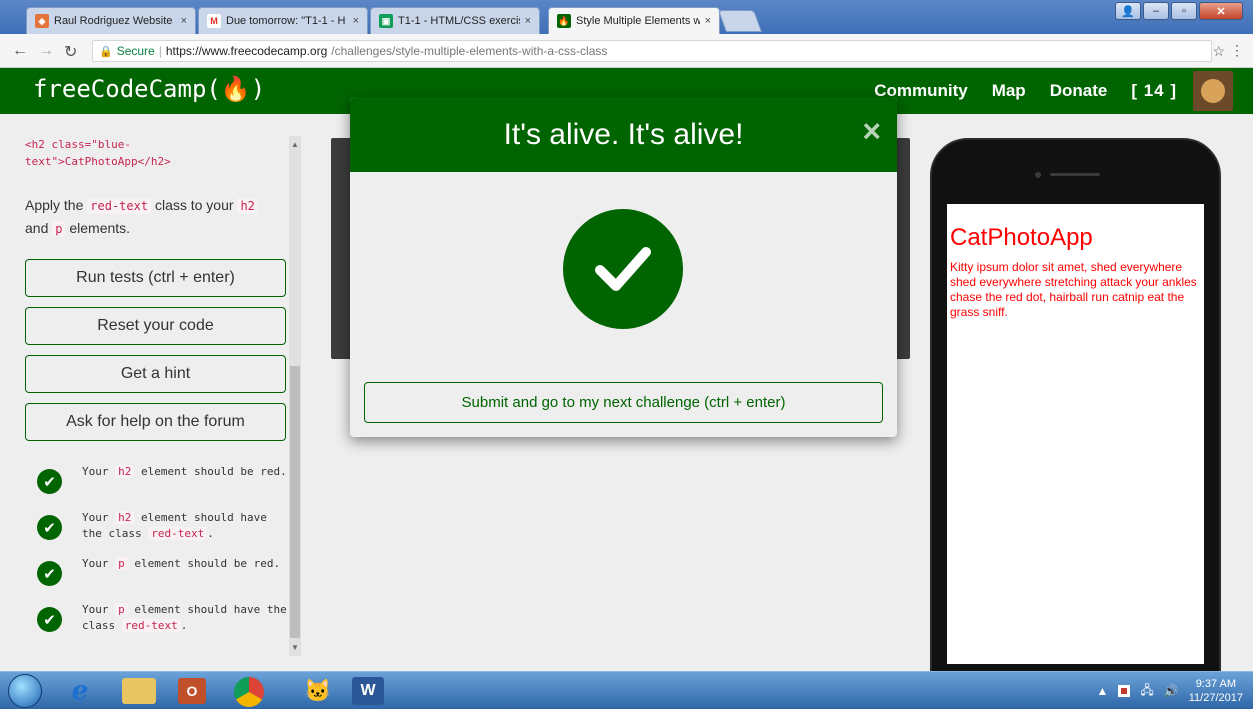  I want to click on scroll-thumb, so click(295, 502).